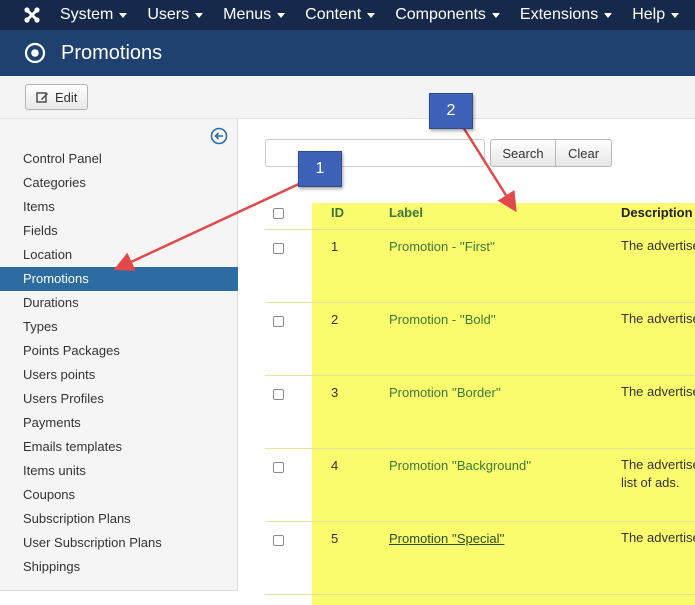 This screenshot has height=605, width=695. Describe the element at coordinates (451, 111) in the screenshot. I see `callout-badge-2: 2` at that location.